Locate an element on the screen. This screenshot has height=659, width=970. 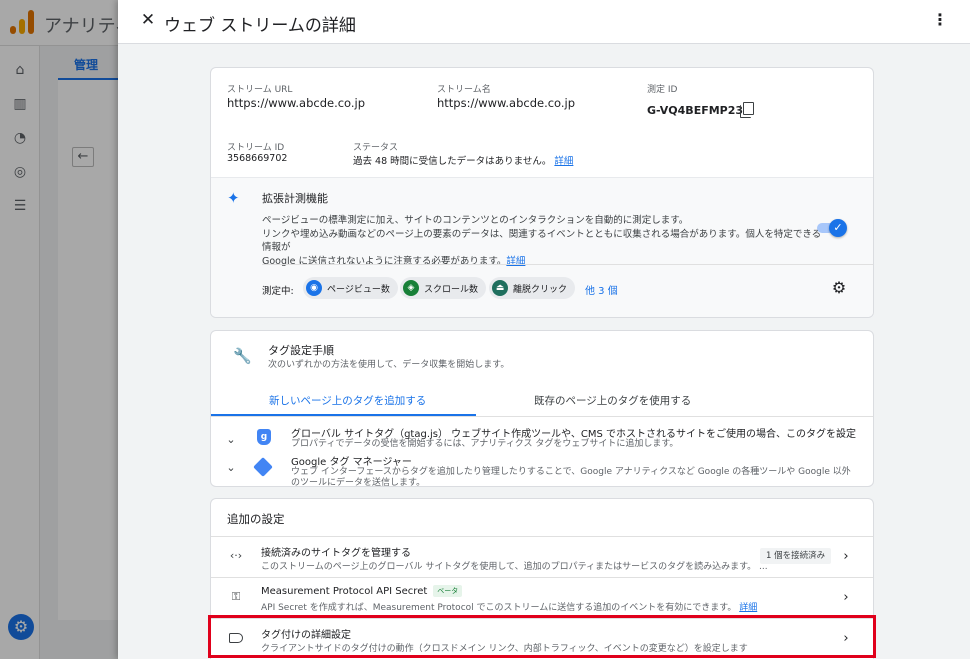
panel-header: ✕ ウェブ ストリームの詳細 ⋮ is located at coordinates (544, 22).